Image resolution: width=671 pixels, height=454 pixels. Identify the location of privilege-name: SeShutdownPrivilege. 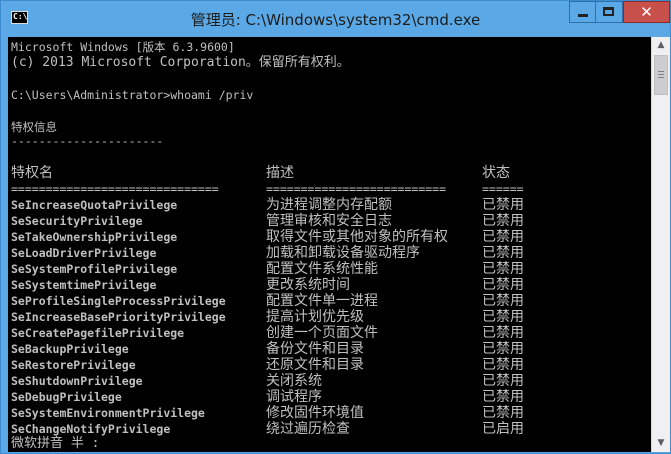
(77, 381).